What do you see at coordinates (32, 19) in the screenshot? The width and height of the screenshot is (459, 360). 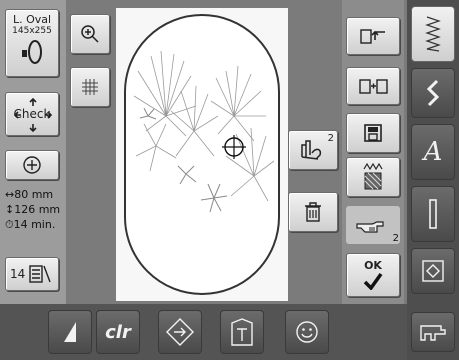 I see `hoop-name: L. Oval` at bounding box center [32, 19].